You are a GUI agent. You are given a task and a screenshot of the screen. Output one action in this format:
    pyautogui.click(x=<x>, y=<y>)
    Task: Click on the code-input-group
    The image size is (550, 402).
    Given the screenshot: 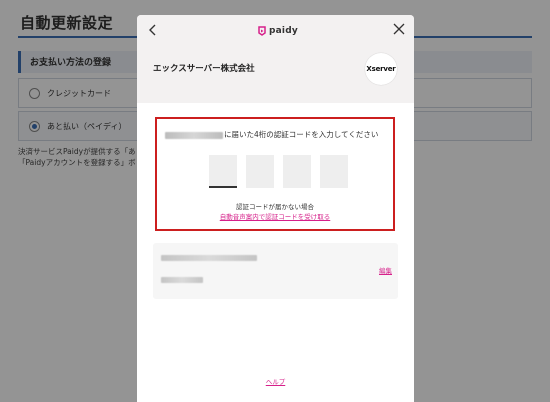 What is the action you would take?
    pyautogui.click(x=279, y=172)
    